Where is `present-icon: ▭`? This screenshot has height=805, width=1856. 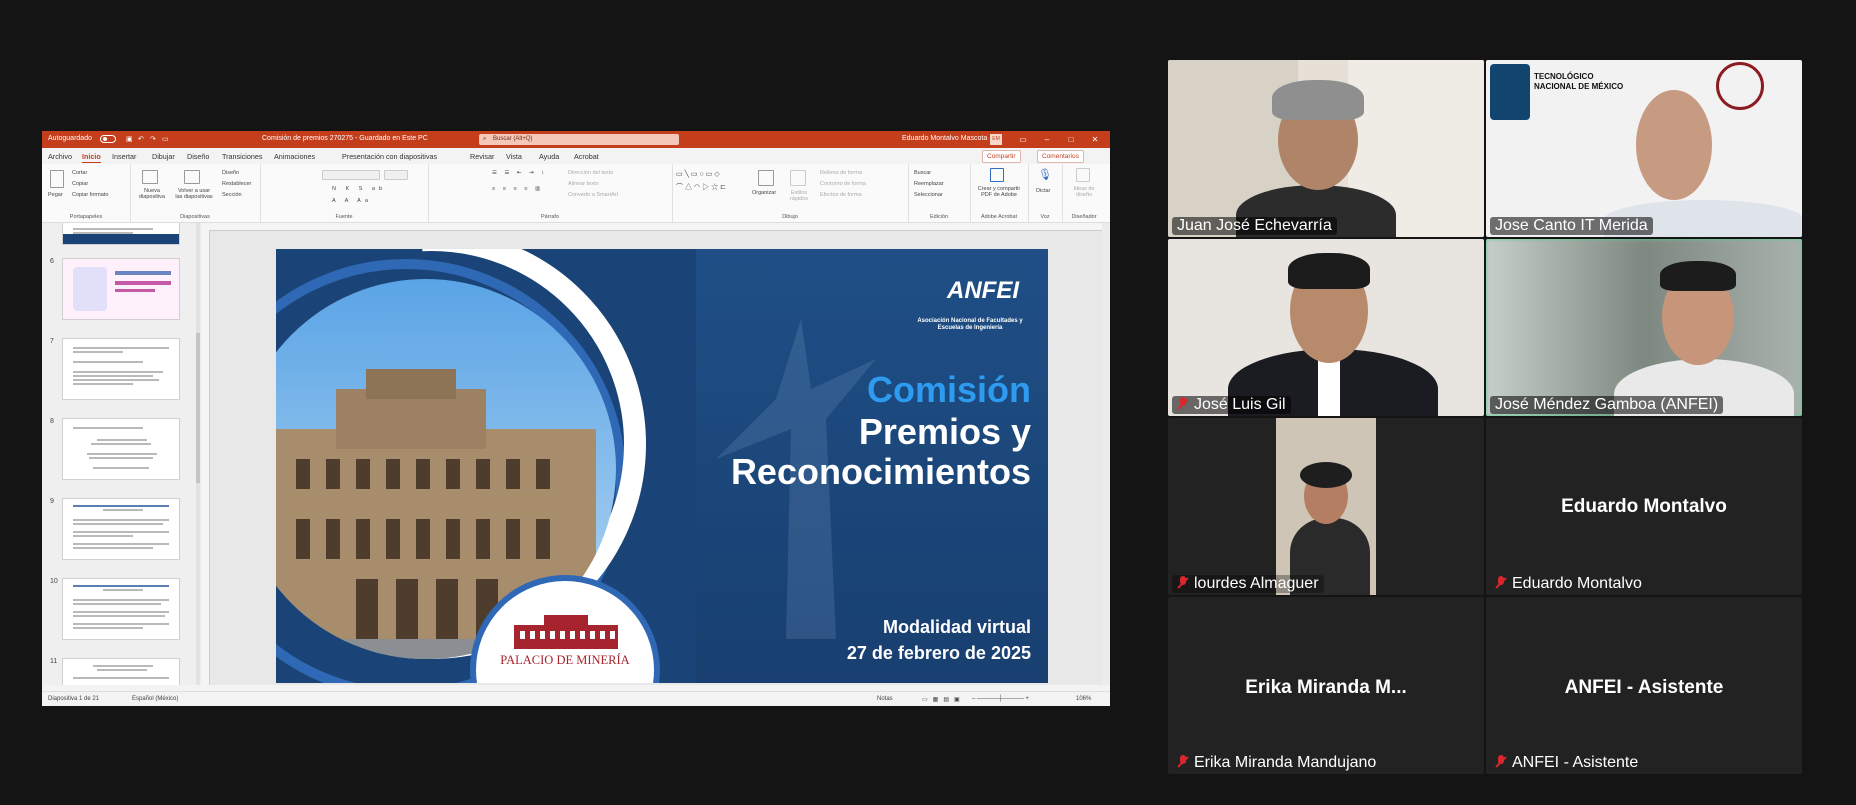
present-icon: ▭ is located at coordinates (165, 139).